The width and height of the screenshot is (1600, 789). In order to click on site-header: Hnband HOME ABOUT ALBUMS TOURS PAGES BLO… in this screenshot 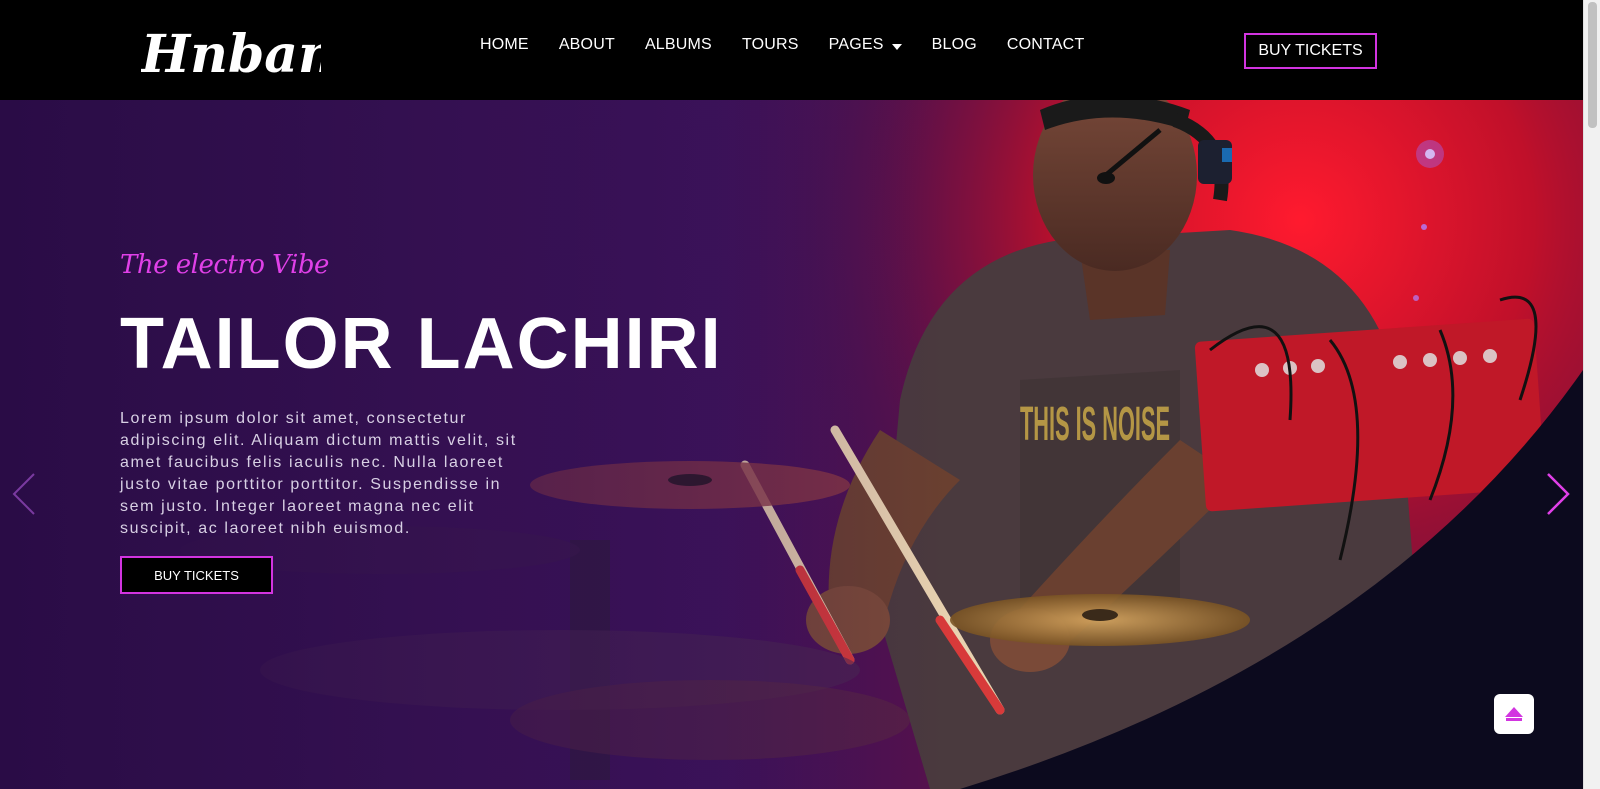, I will do `click(791, 50)`.